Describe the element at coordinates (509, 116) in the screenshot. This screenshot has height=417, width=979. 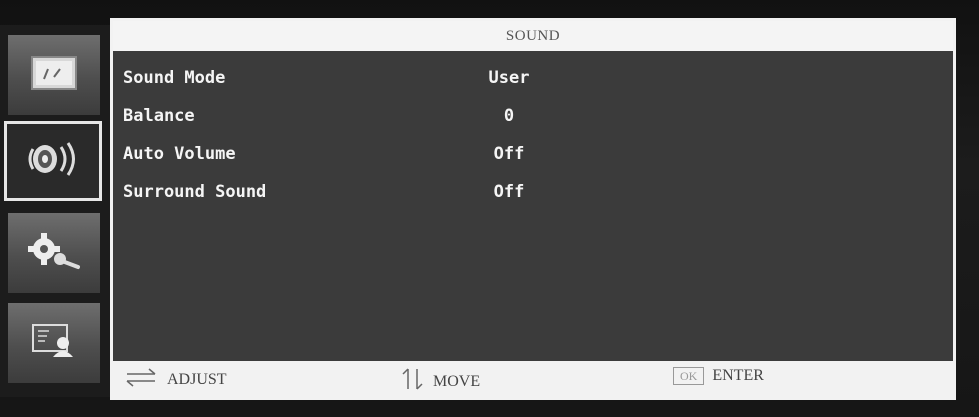
I see `menu-item-value: 0` at that location.